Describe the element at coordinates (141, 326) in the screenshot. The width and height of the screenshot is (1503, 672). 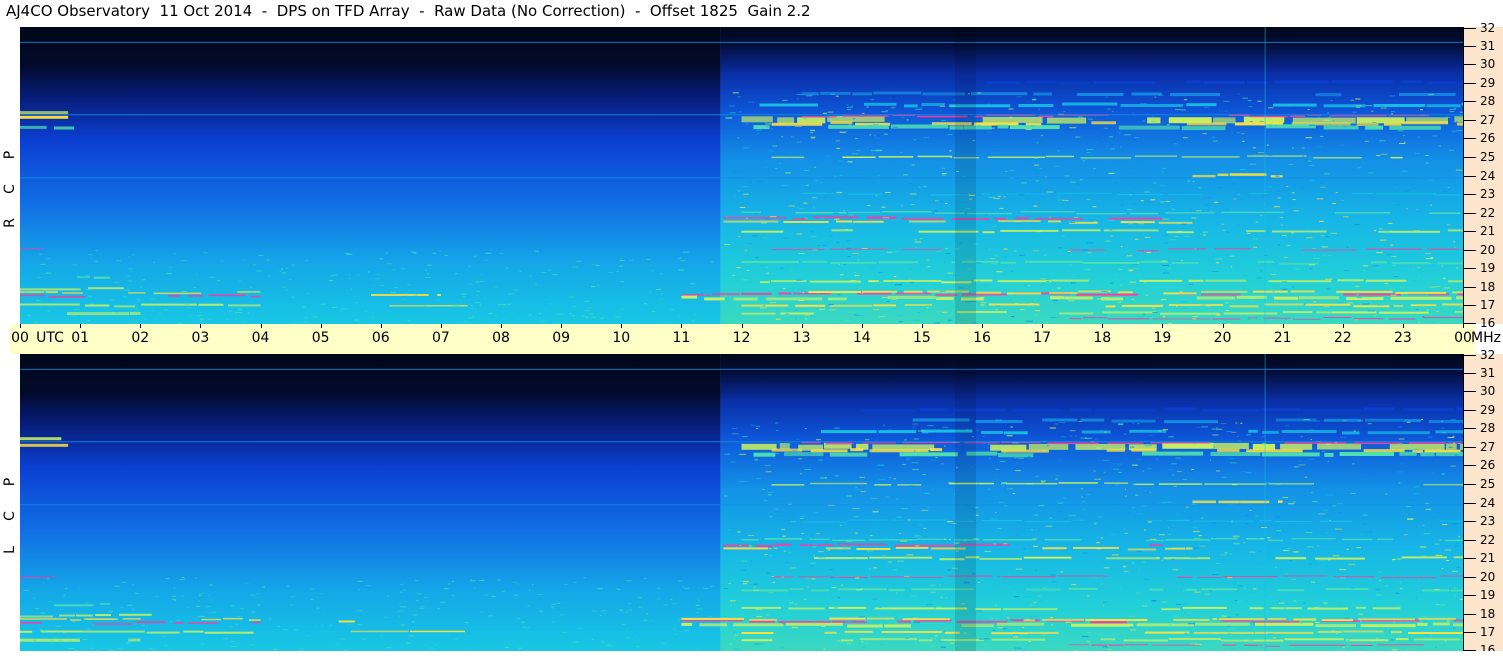
I see `time-tick` at that location.